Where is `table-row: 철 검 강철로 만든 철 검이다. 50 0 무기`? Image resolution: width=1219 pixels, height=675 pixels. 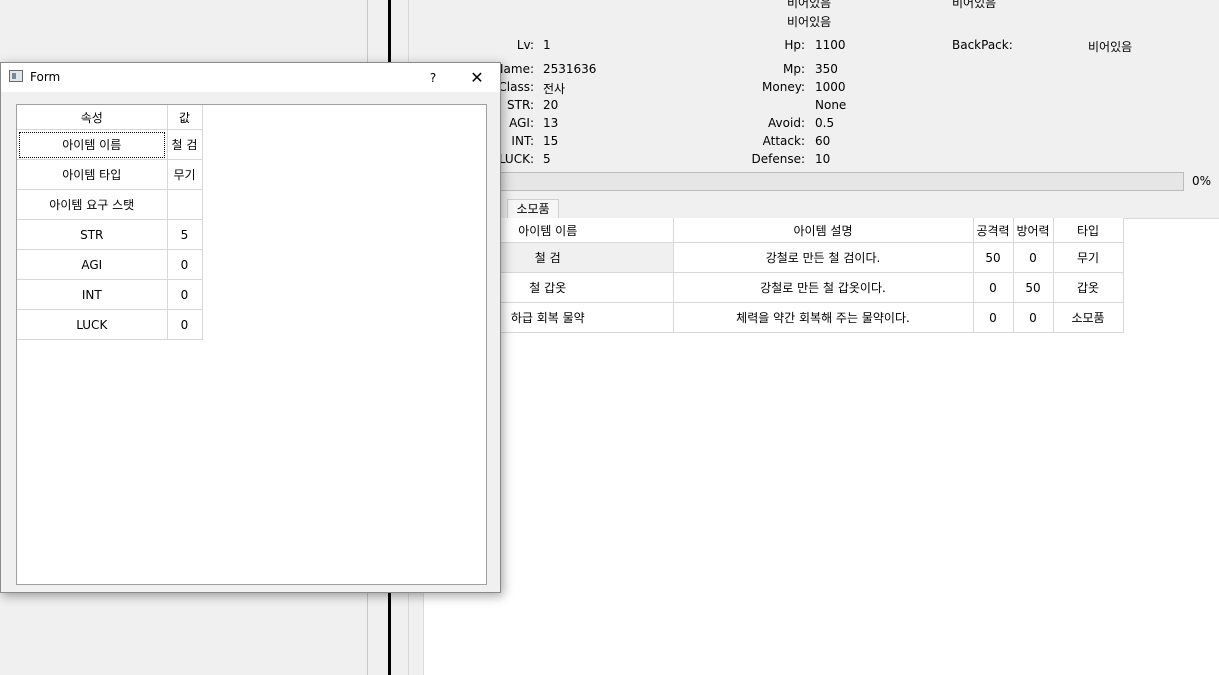 table-row: 철 검 강철로 만든 철 검이다. 50 0 무기 is located at coordinates (773, 257).